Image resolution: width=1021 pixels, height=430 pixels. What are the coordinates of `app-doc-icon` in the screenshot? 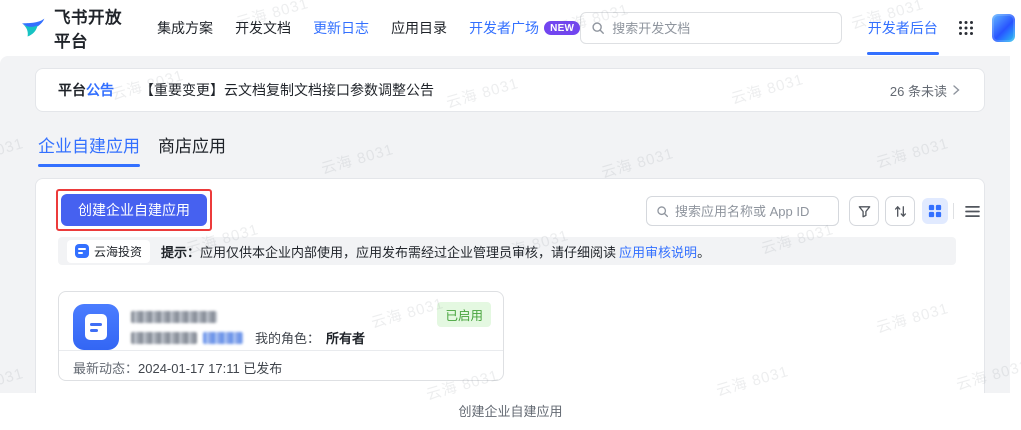 It's located at (96, 327).